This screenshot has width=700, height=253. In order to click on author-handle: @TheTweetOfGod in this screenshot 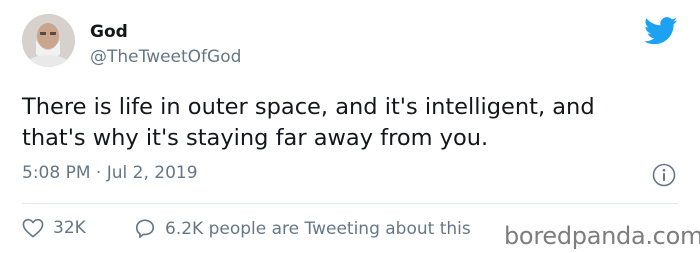, I will do `click(165, 57)`.